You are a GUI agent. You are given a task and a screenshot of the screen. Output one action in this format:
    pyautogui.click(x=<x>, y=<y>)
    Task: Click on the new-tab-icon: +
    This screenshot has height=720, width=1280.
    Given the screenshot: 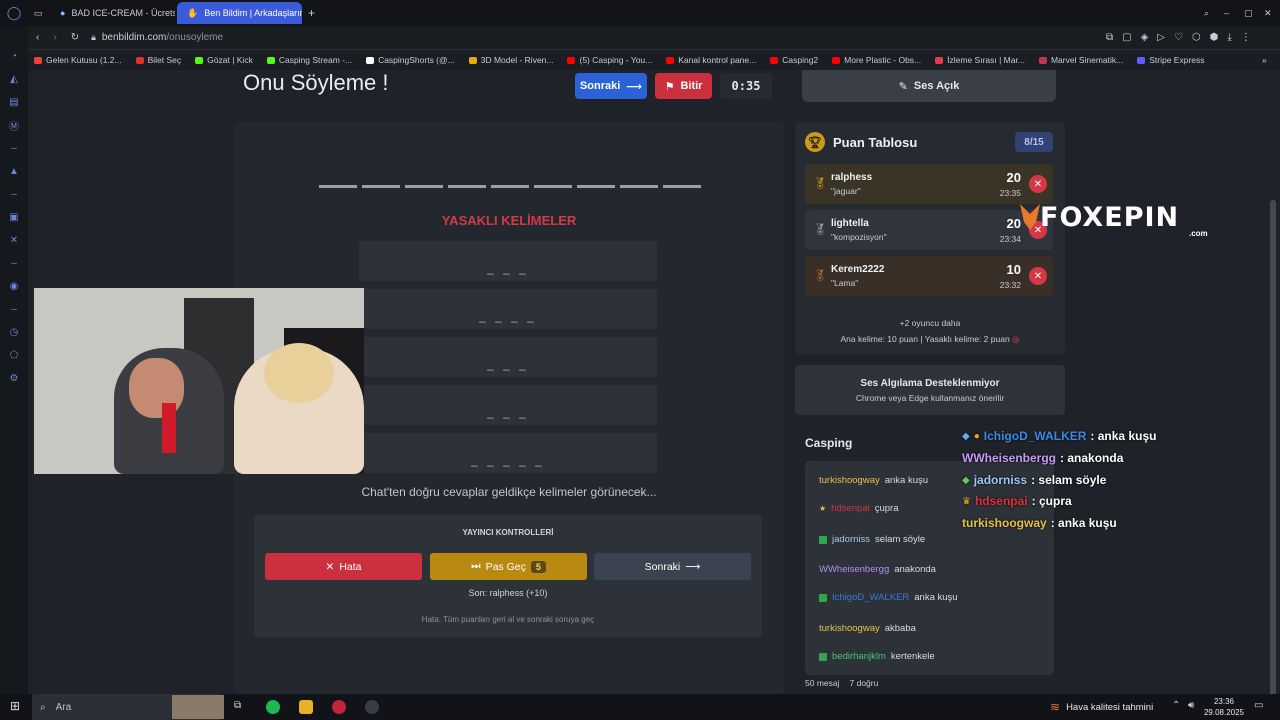 What is the action you would take?
    pyautogui.click(x=311, y=13)
    